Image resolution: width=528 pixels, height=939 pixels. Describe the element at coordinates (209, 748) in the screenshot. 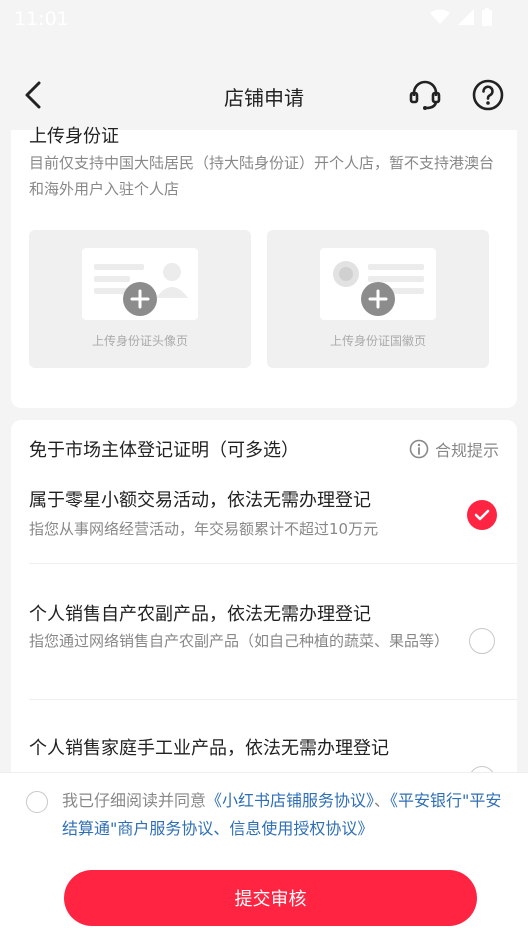

I see `option-title: 个人销售家庭手工业产品，依法无需办理登记` at that location.